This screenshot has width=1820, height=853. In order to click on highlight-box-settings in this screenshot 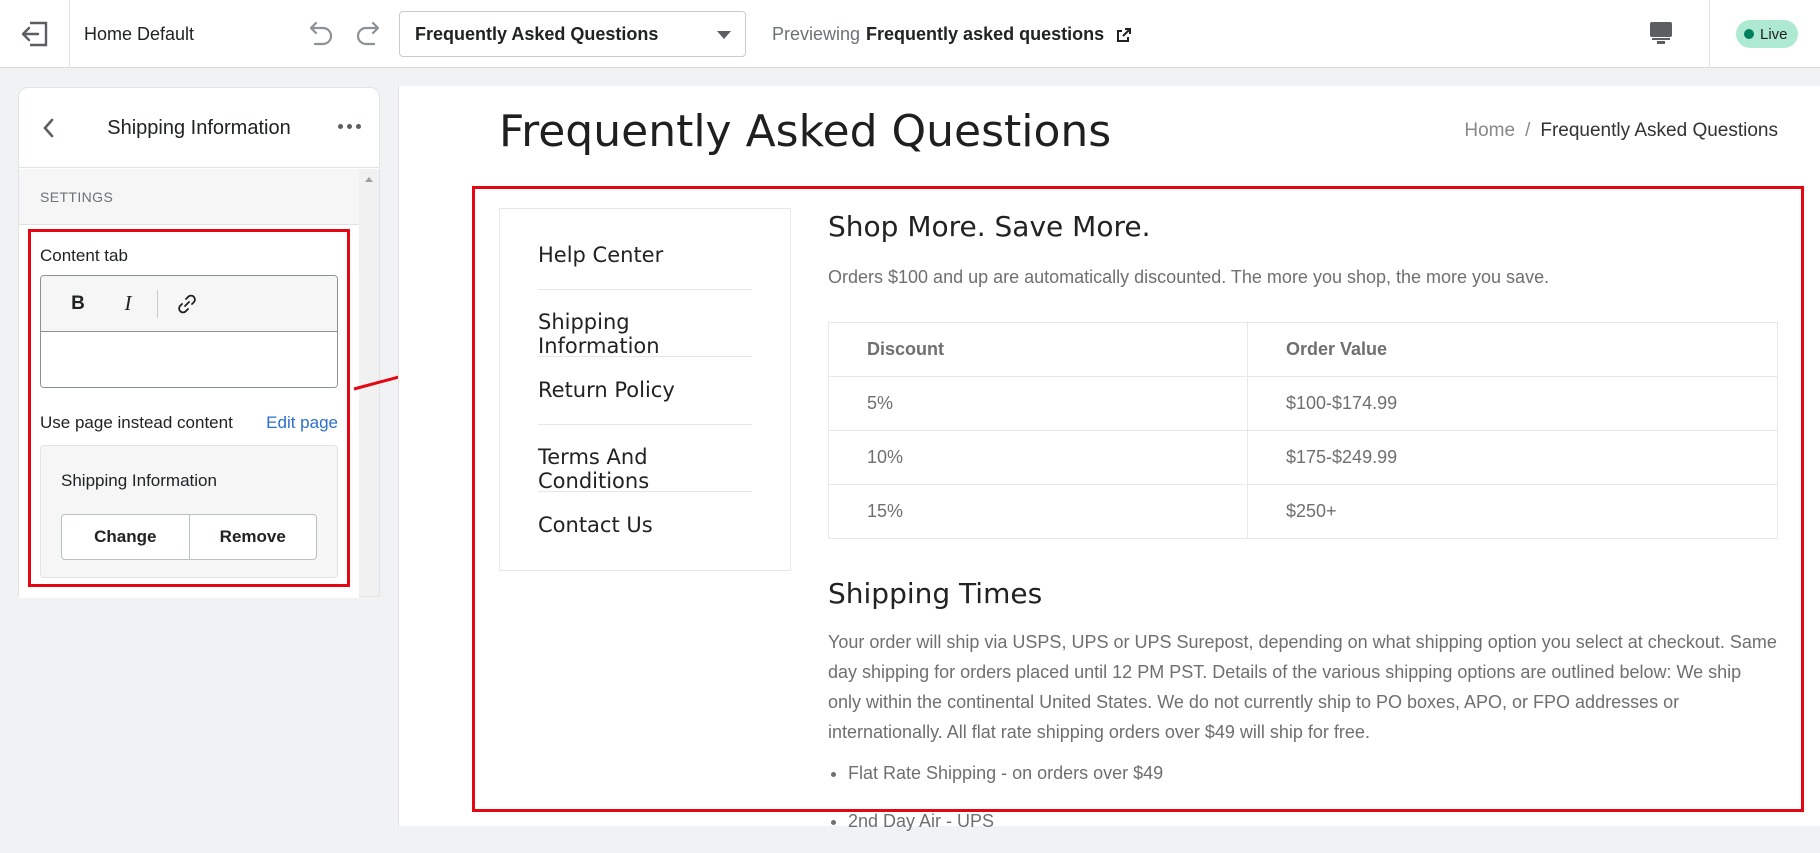, I will do `click(189, 408)`.